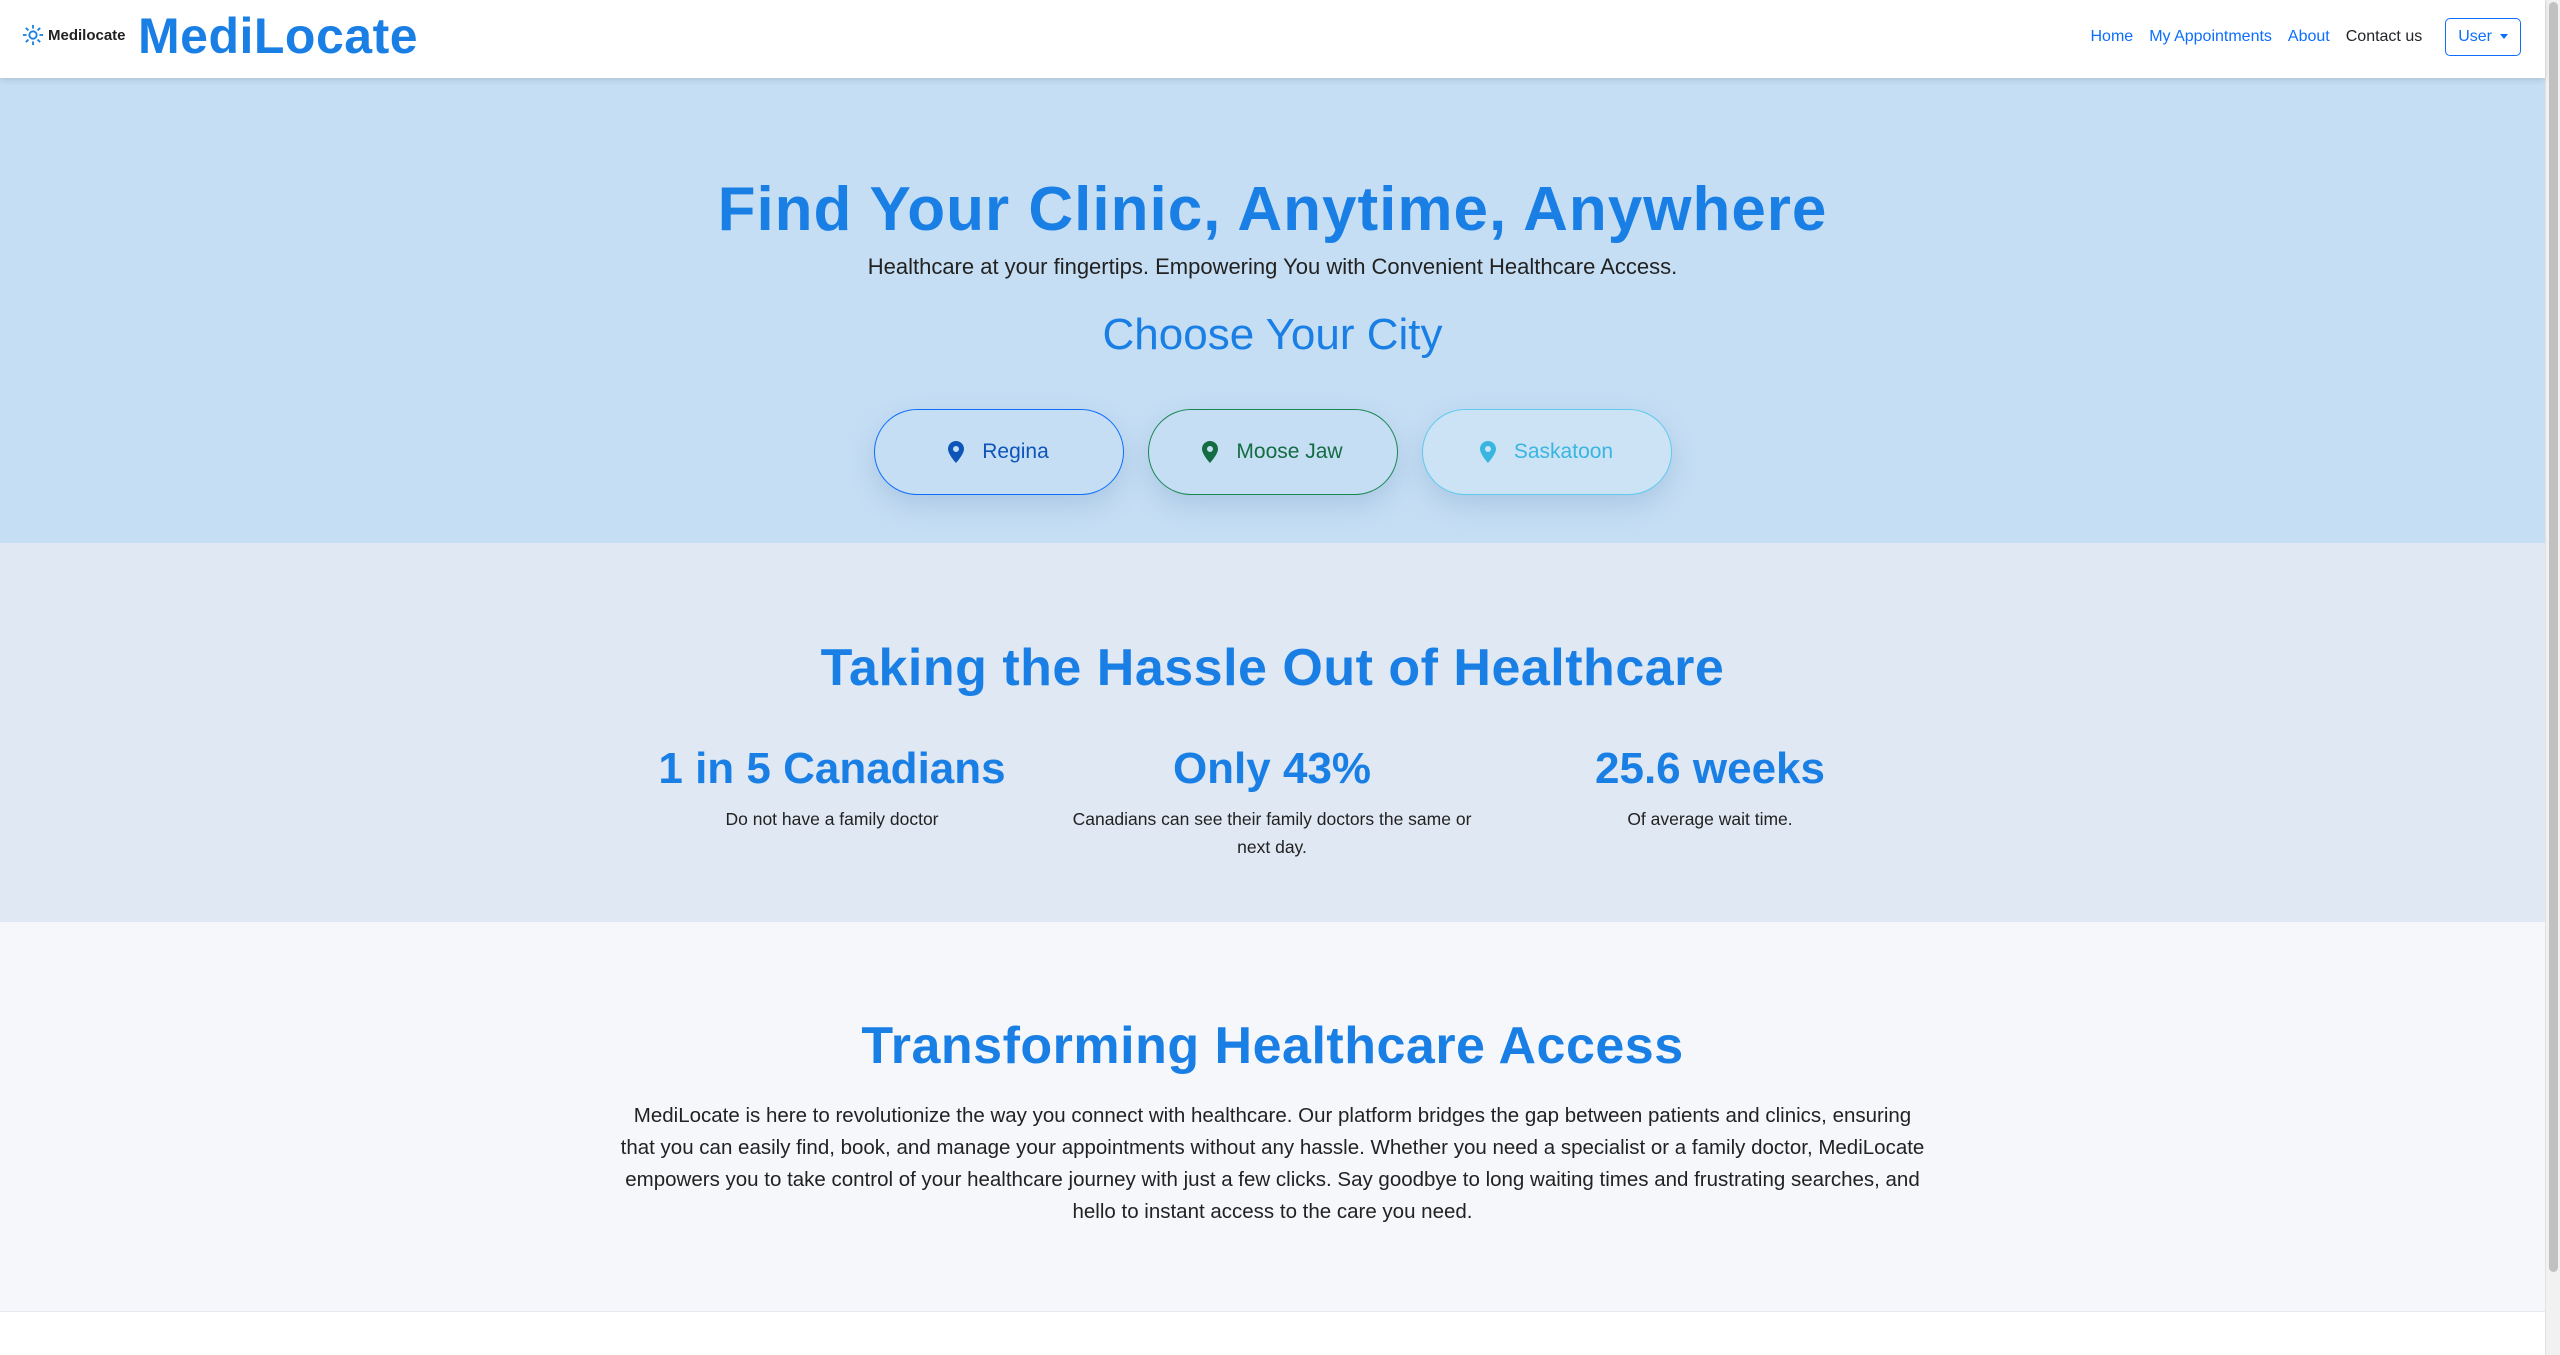  What do you see at coordinates (1272, 1046) in the screenshot?
I see `transform-title: Transforming Healthcare Access` at bounding box center [1272, 1046].